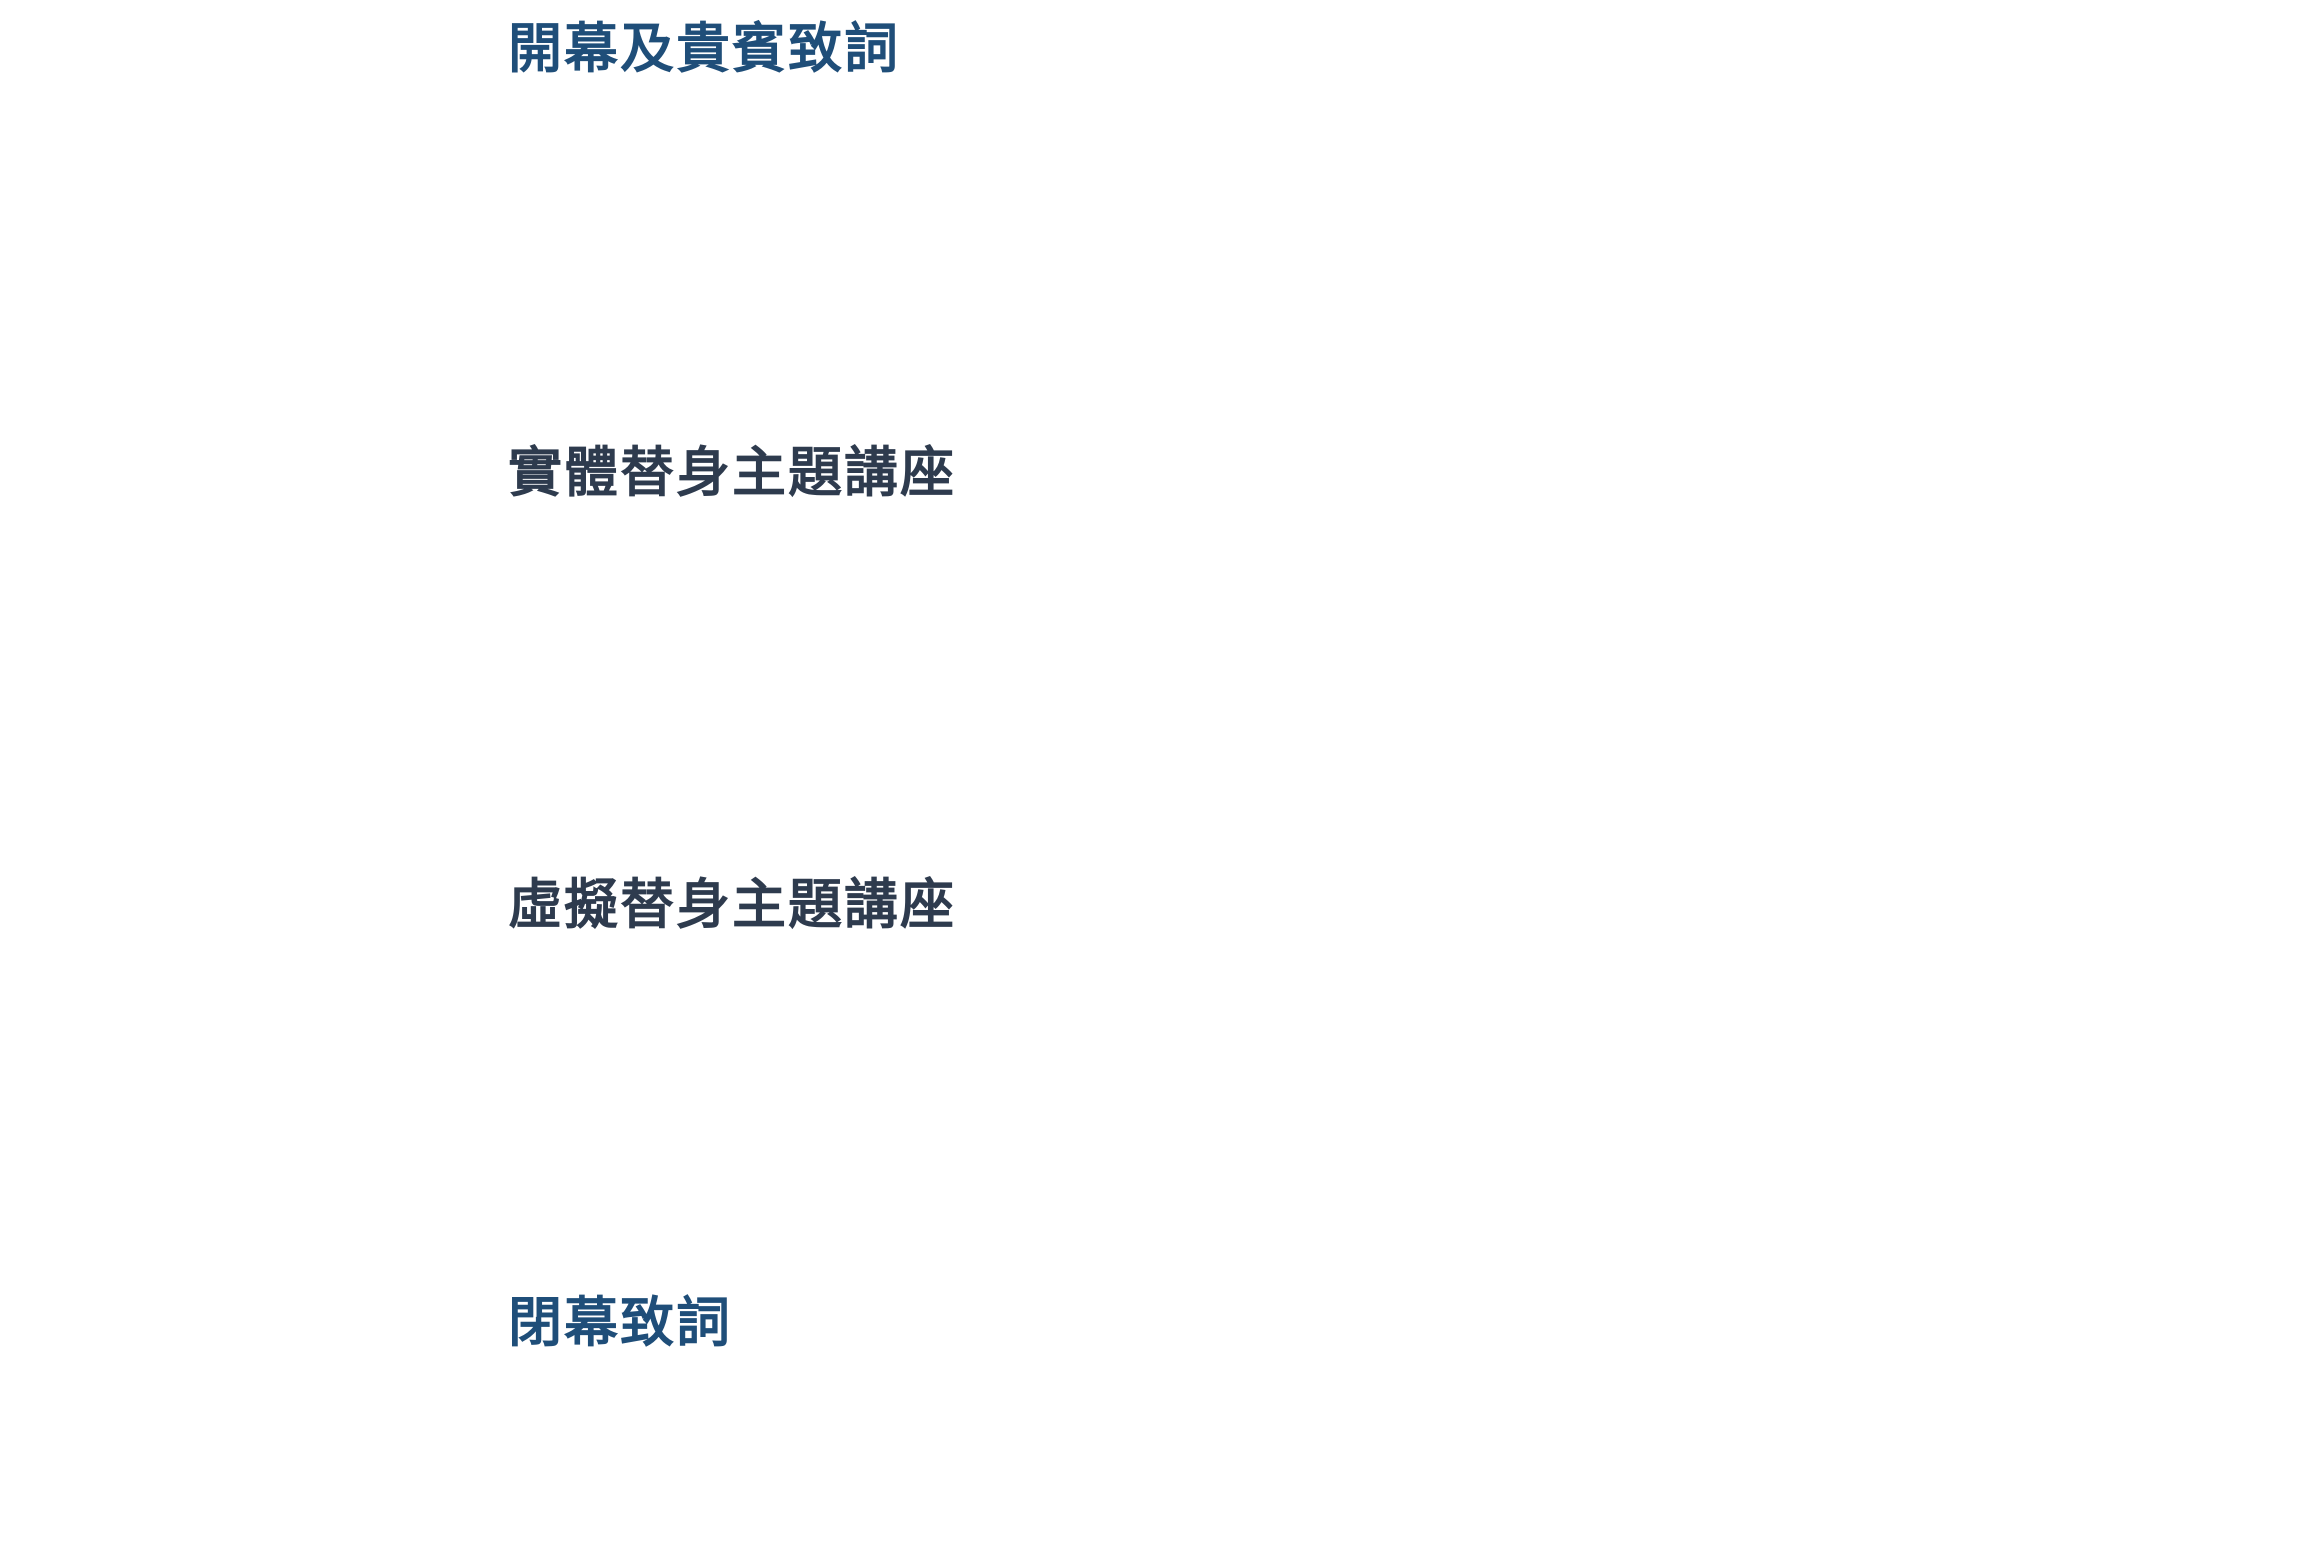 The height and width of the screenshot is (1551, 2305). Describe the element at coordinates (704, 48) in the screenshot. I see `section-heading-opening-remarks: 開幕及貴賓致詞` at that location.